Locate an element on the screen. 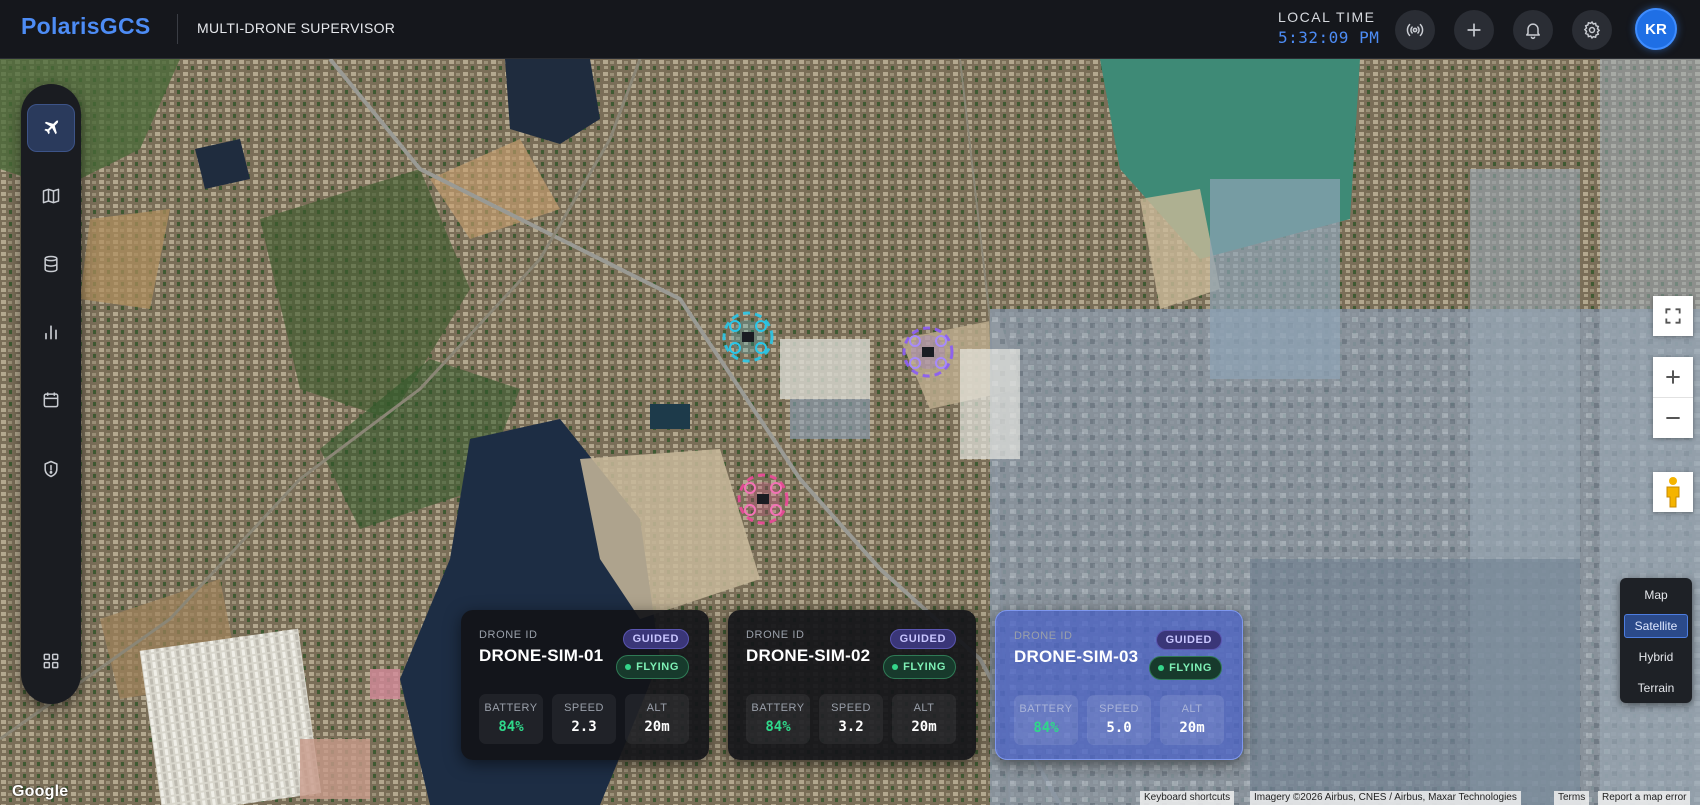 The image size is (1700, 805). app-subtitle: MULTI-DRONE SUPERVISOR is located at coordinates (296, 28).